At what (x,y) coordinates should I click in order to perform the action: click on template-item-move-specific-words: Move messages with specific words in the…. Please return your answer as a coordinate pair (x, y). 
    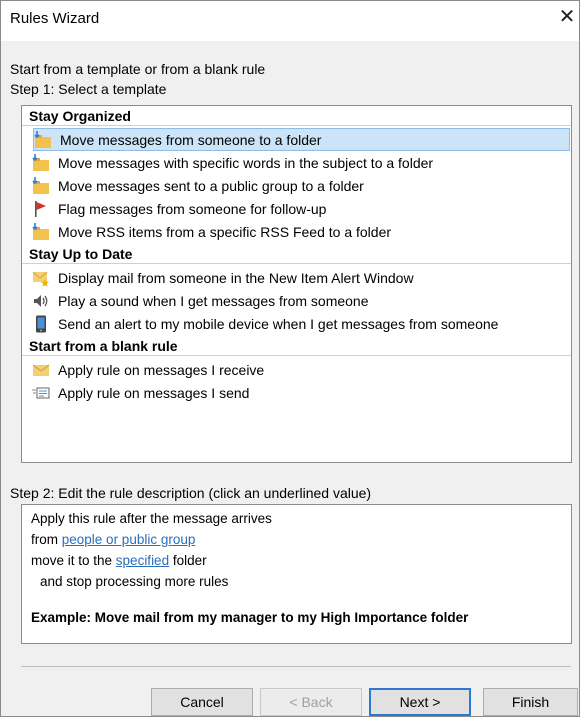
    Looking at the image, I should click on (296, 162).